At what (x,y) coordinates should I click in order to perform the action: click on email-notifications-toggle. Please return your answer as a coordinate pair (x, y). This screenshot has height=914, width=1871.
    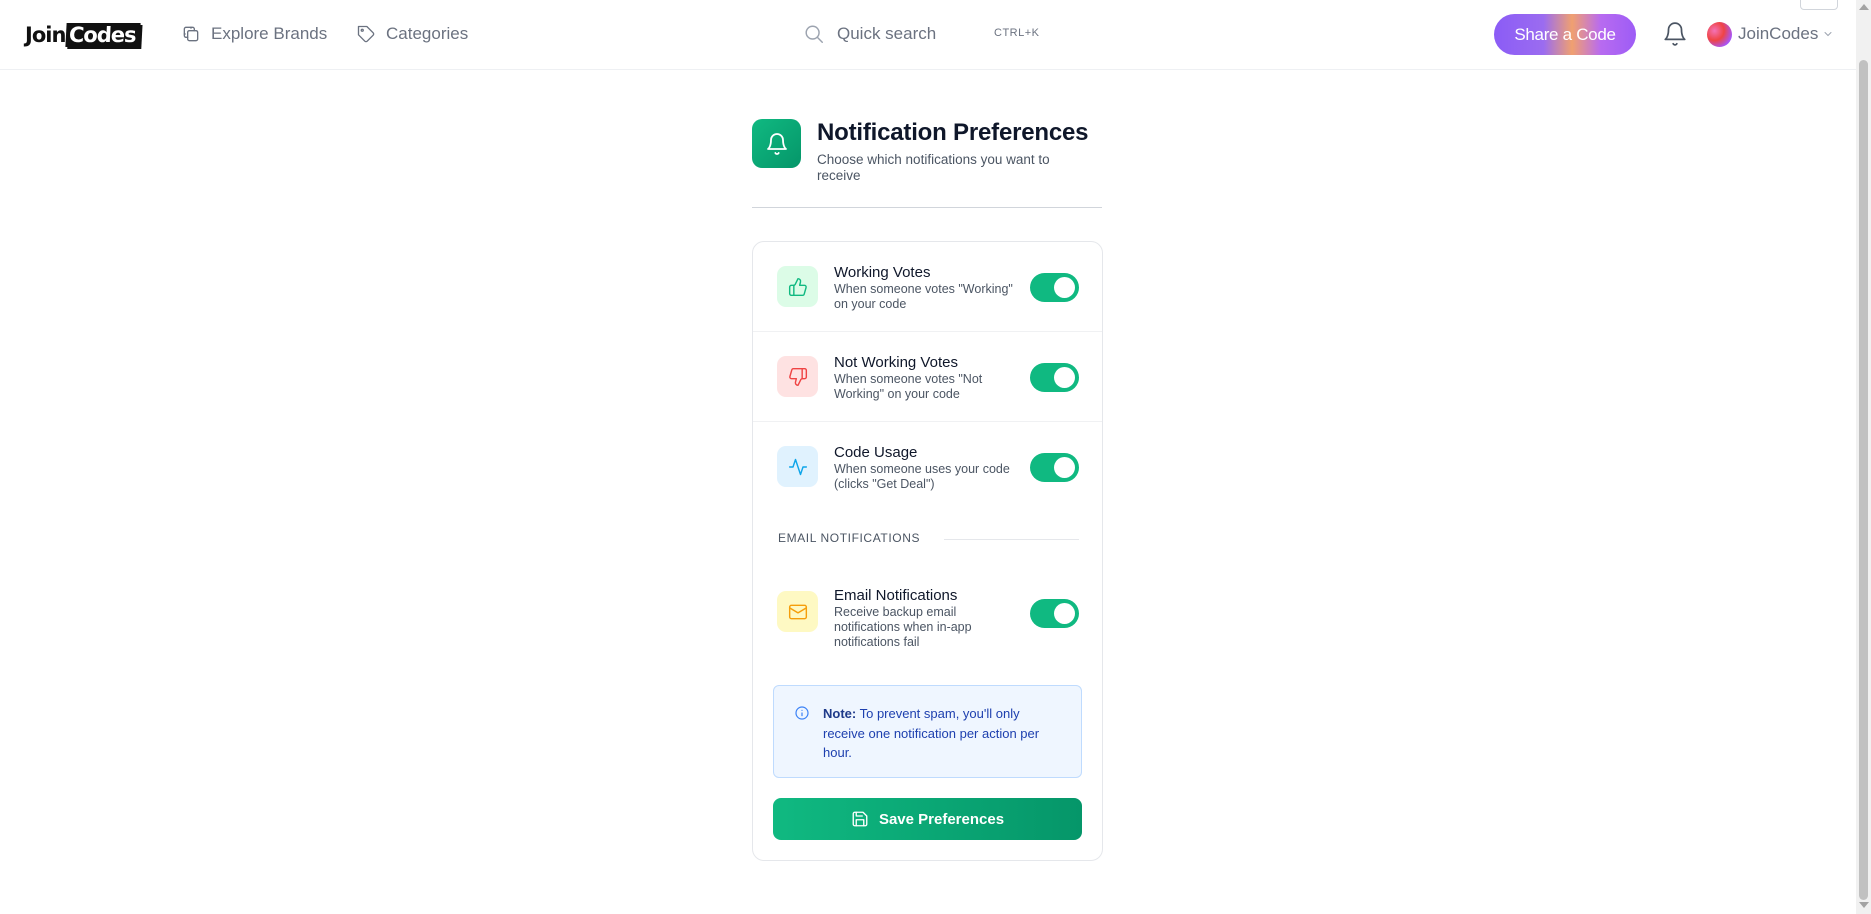
    Looking at the image, I should click on (1054, 613).